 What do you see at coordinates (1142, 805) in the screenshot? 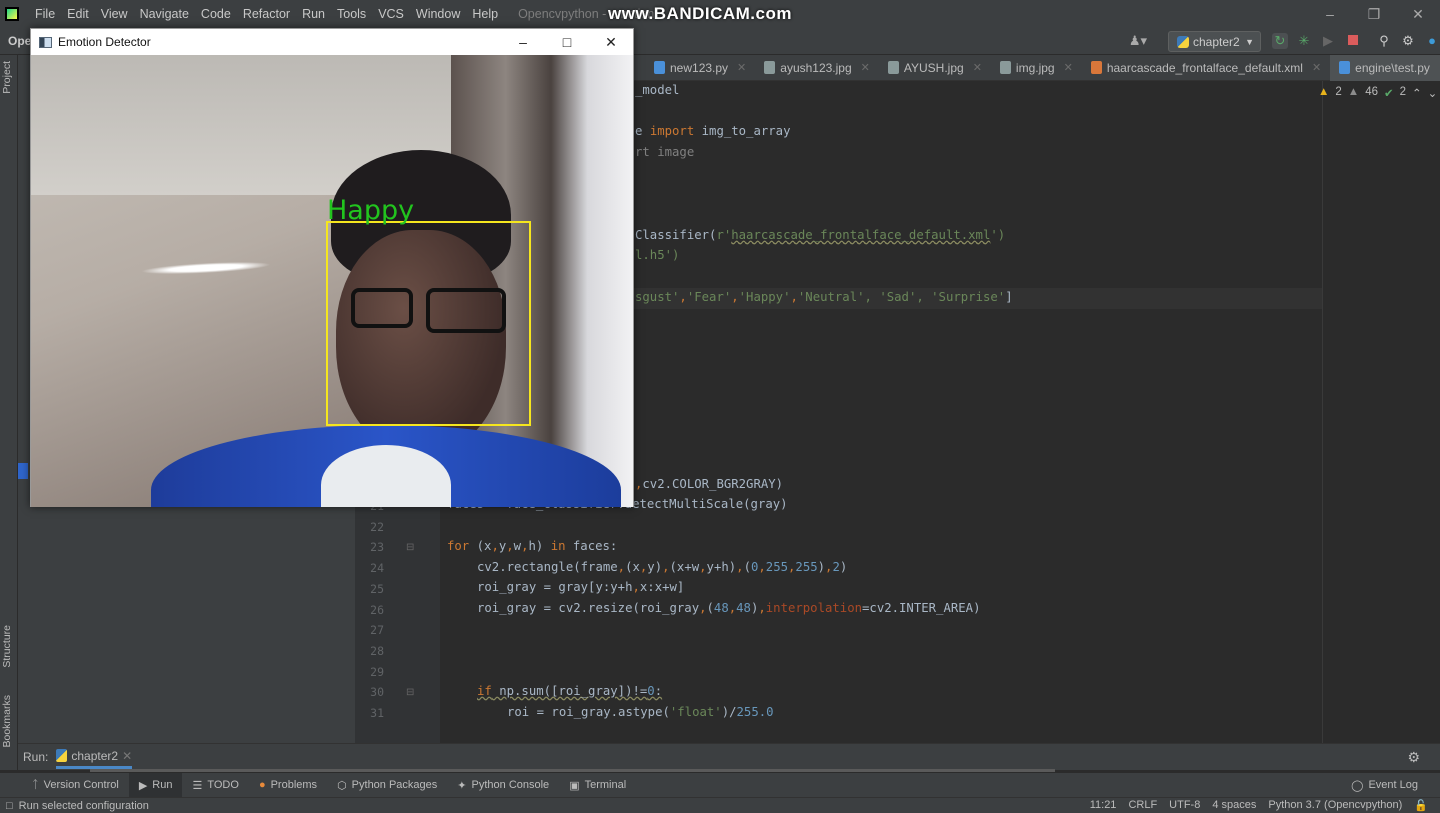
I see `line-separator: CRLF` at bounding box center [1142, 805].